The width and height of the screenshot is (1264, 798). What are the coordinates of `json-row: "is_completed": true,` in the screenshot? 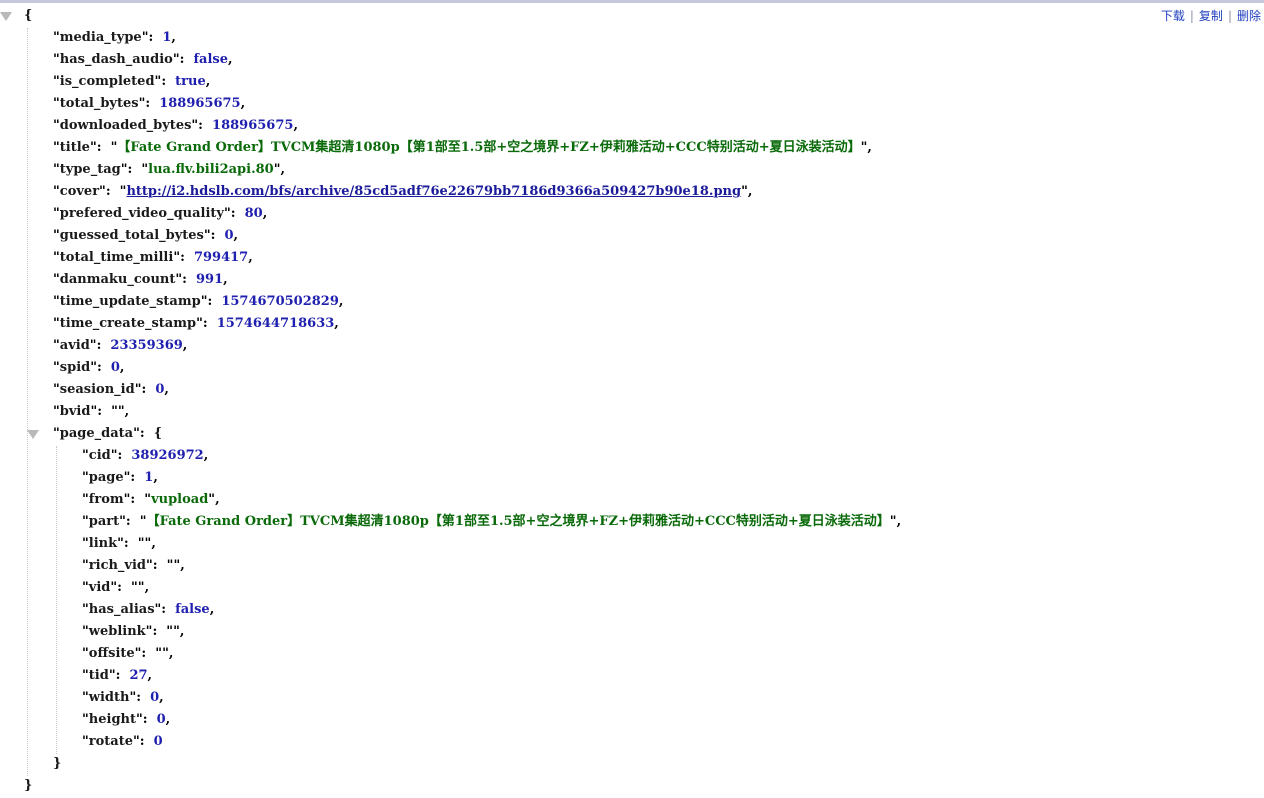 It's located at (132, 81).